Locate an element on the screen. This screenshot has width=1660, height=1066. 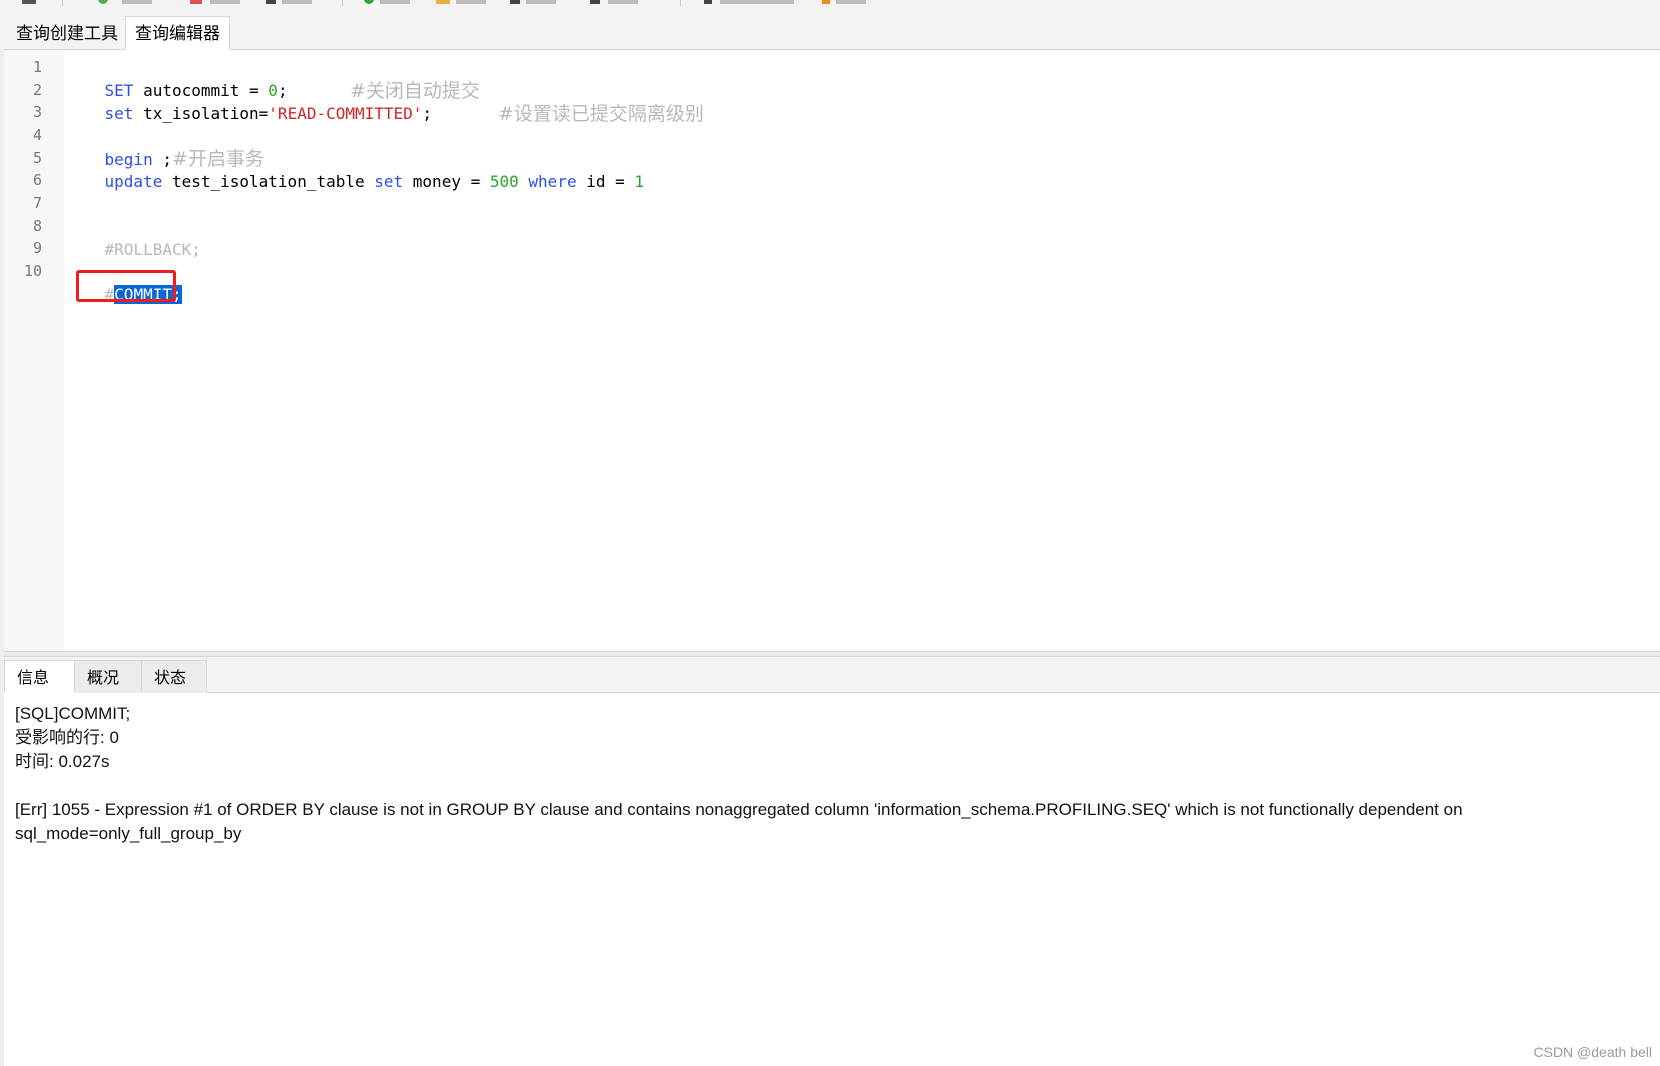
message-time: 时间: 0.027s is located at coordinates (62, 761).